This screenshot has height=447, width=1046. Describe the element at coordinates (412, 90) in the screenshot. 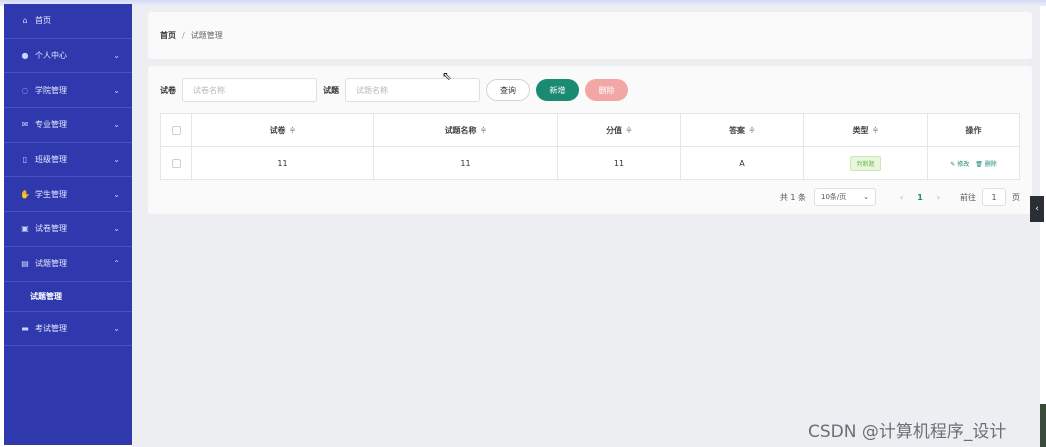

I see `question-name-input: 试题名称` at that location.